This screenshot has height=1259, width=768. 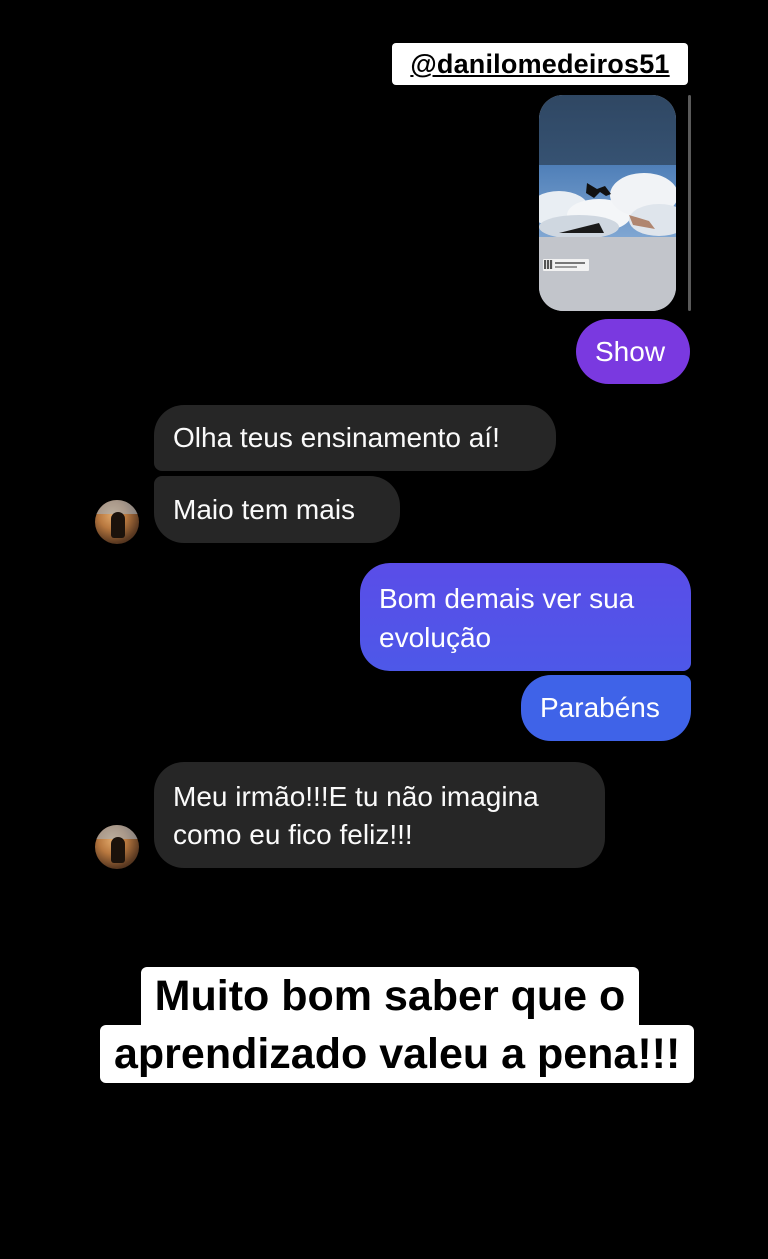 I want to click on media-top-band, so click(x=607, y=130).